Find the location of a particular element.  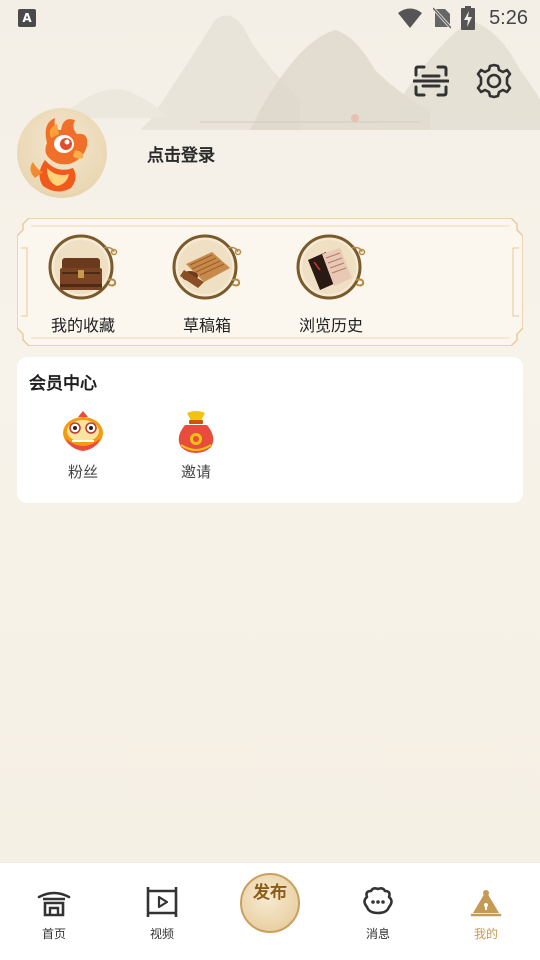

status-time: 5:26 is located at coordinates (508, 17).